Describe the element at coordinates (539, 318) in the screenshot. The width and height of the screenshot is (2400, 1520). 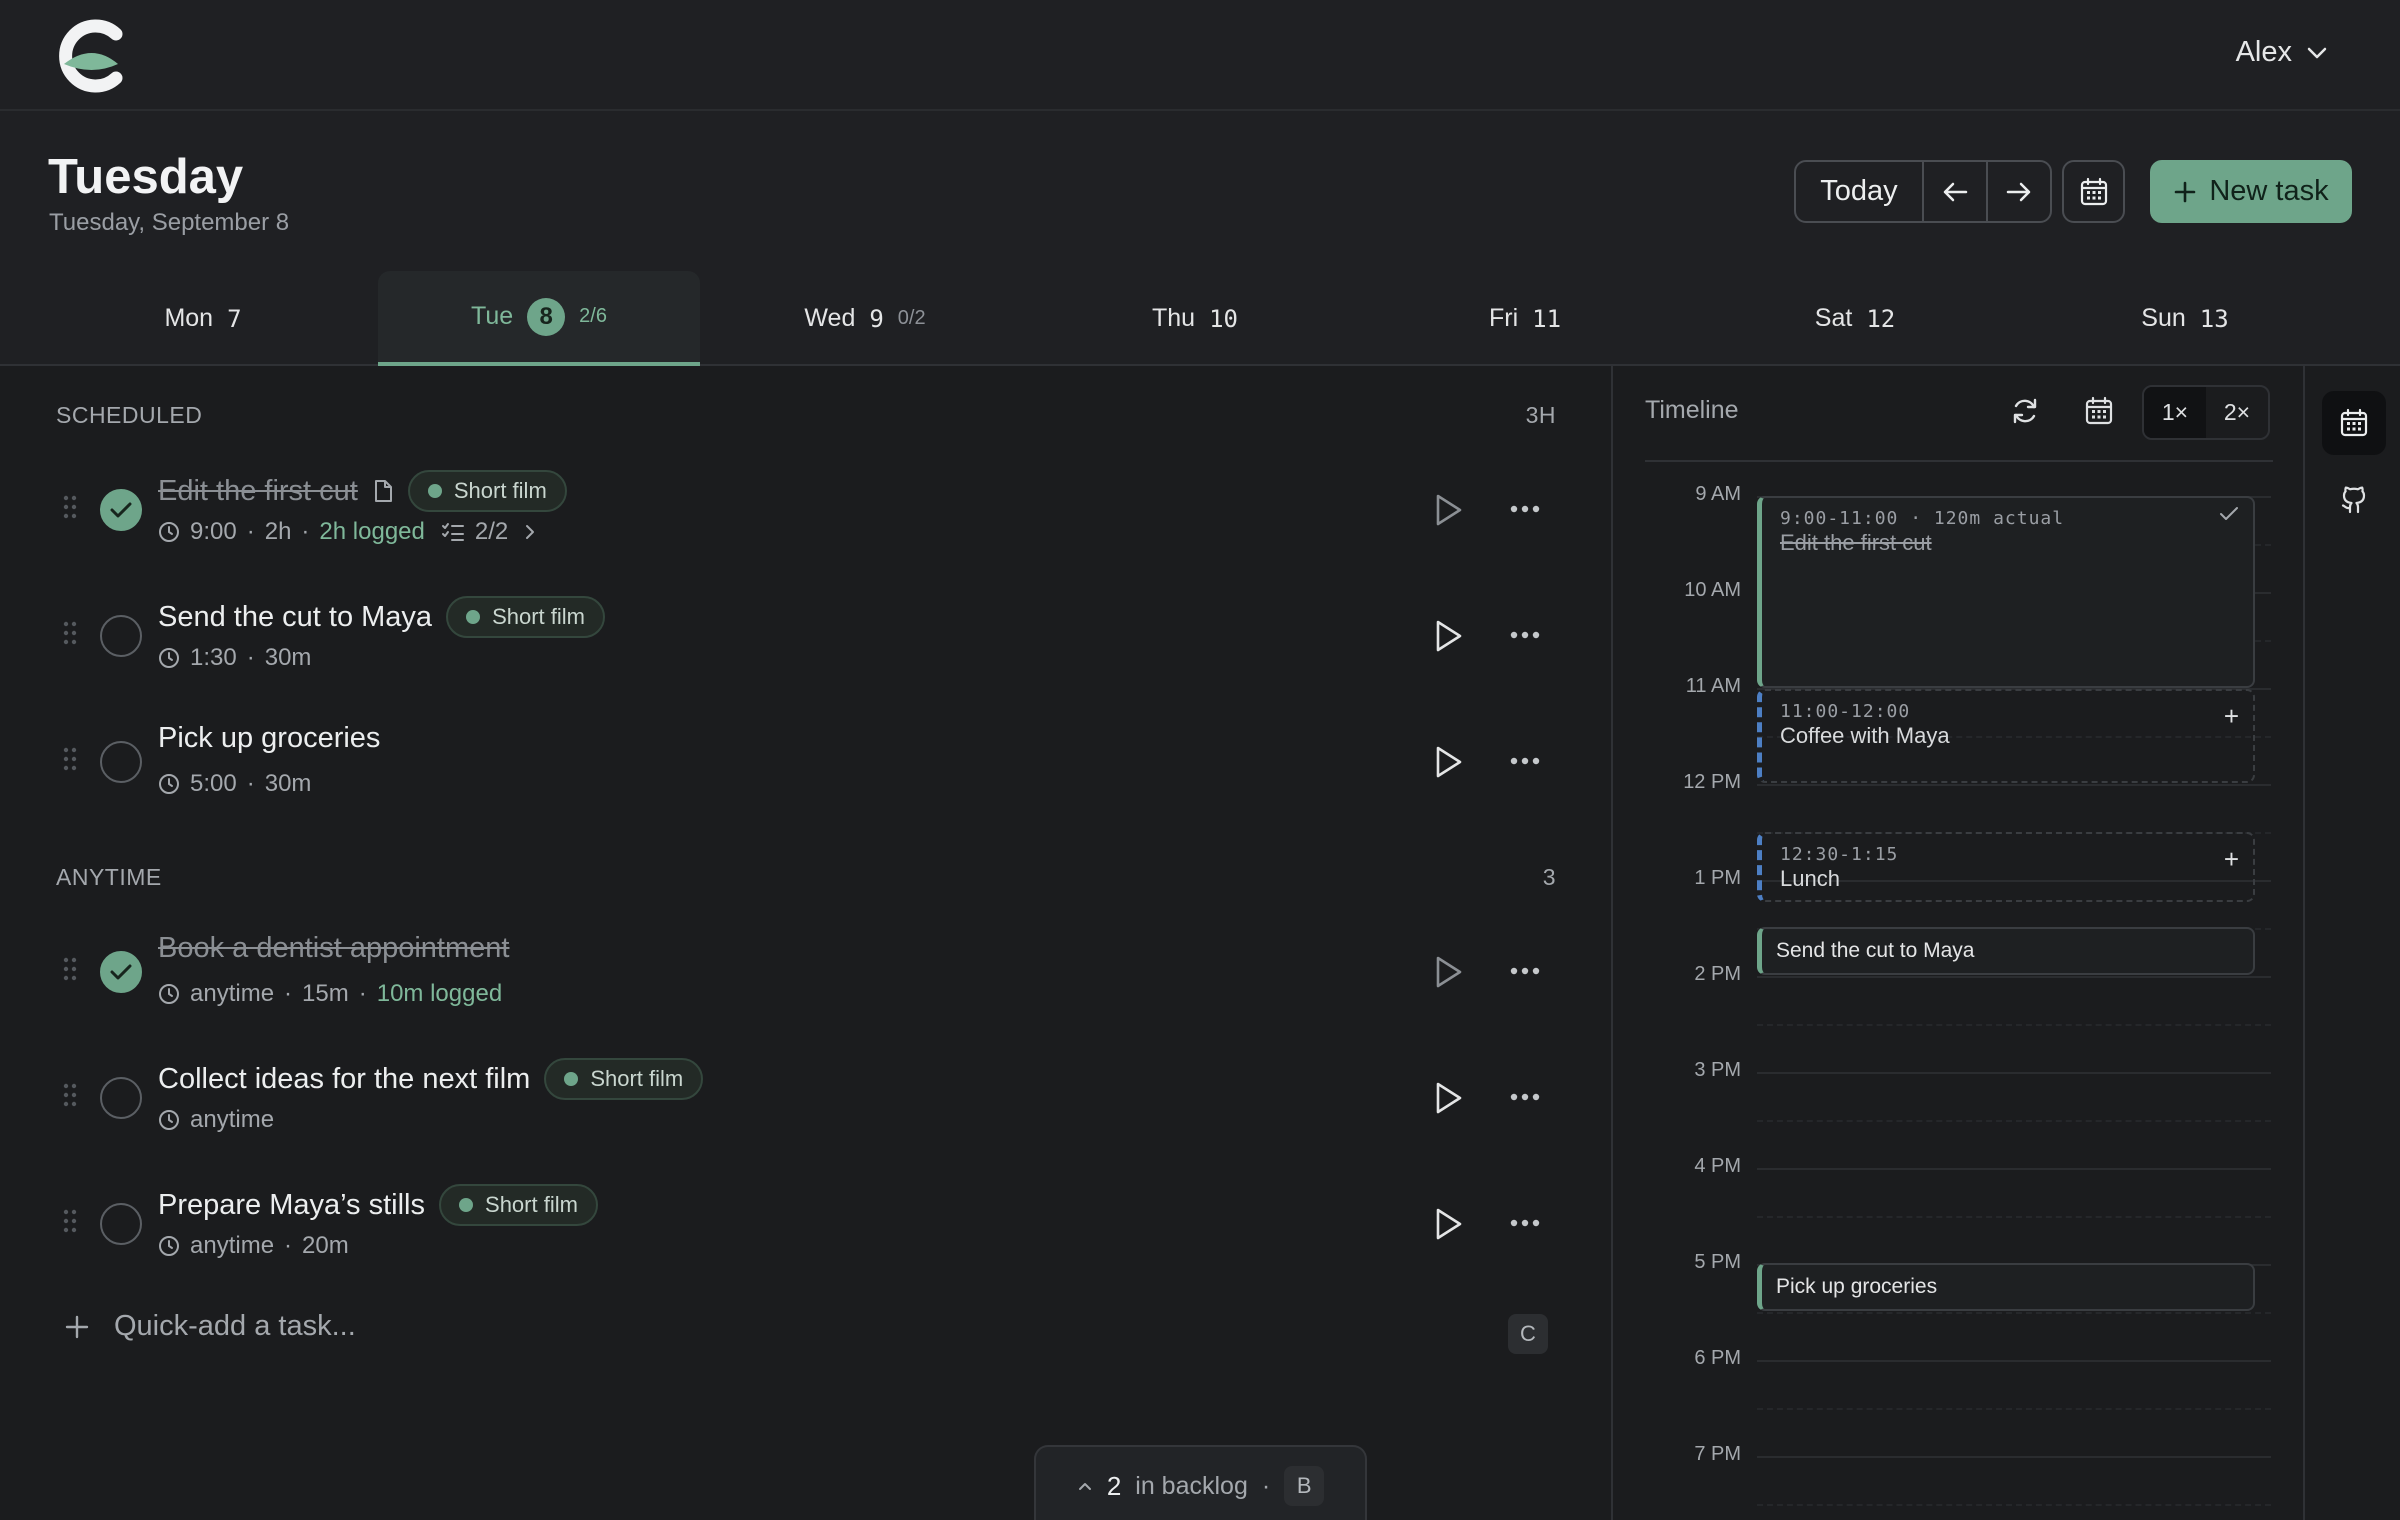
I see `tab-day-tue: Tue 8 2/6` at that location.